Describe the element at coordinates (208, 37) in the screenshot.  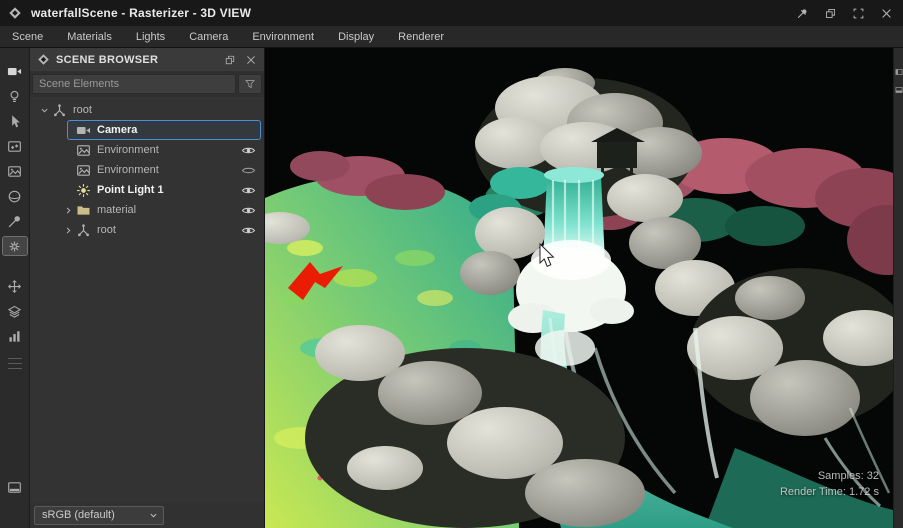
I see `menu-item-camera: Camera` at that location.